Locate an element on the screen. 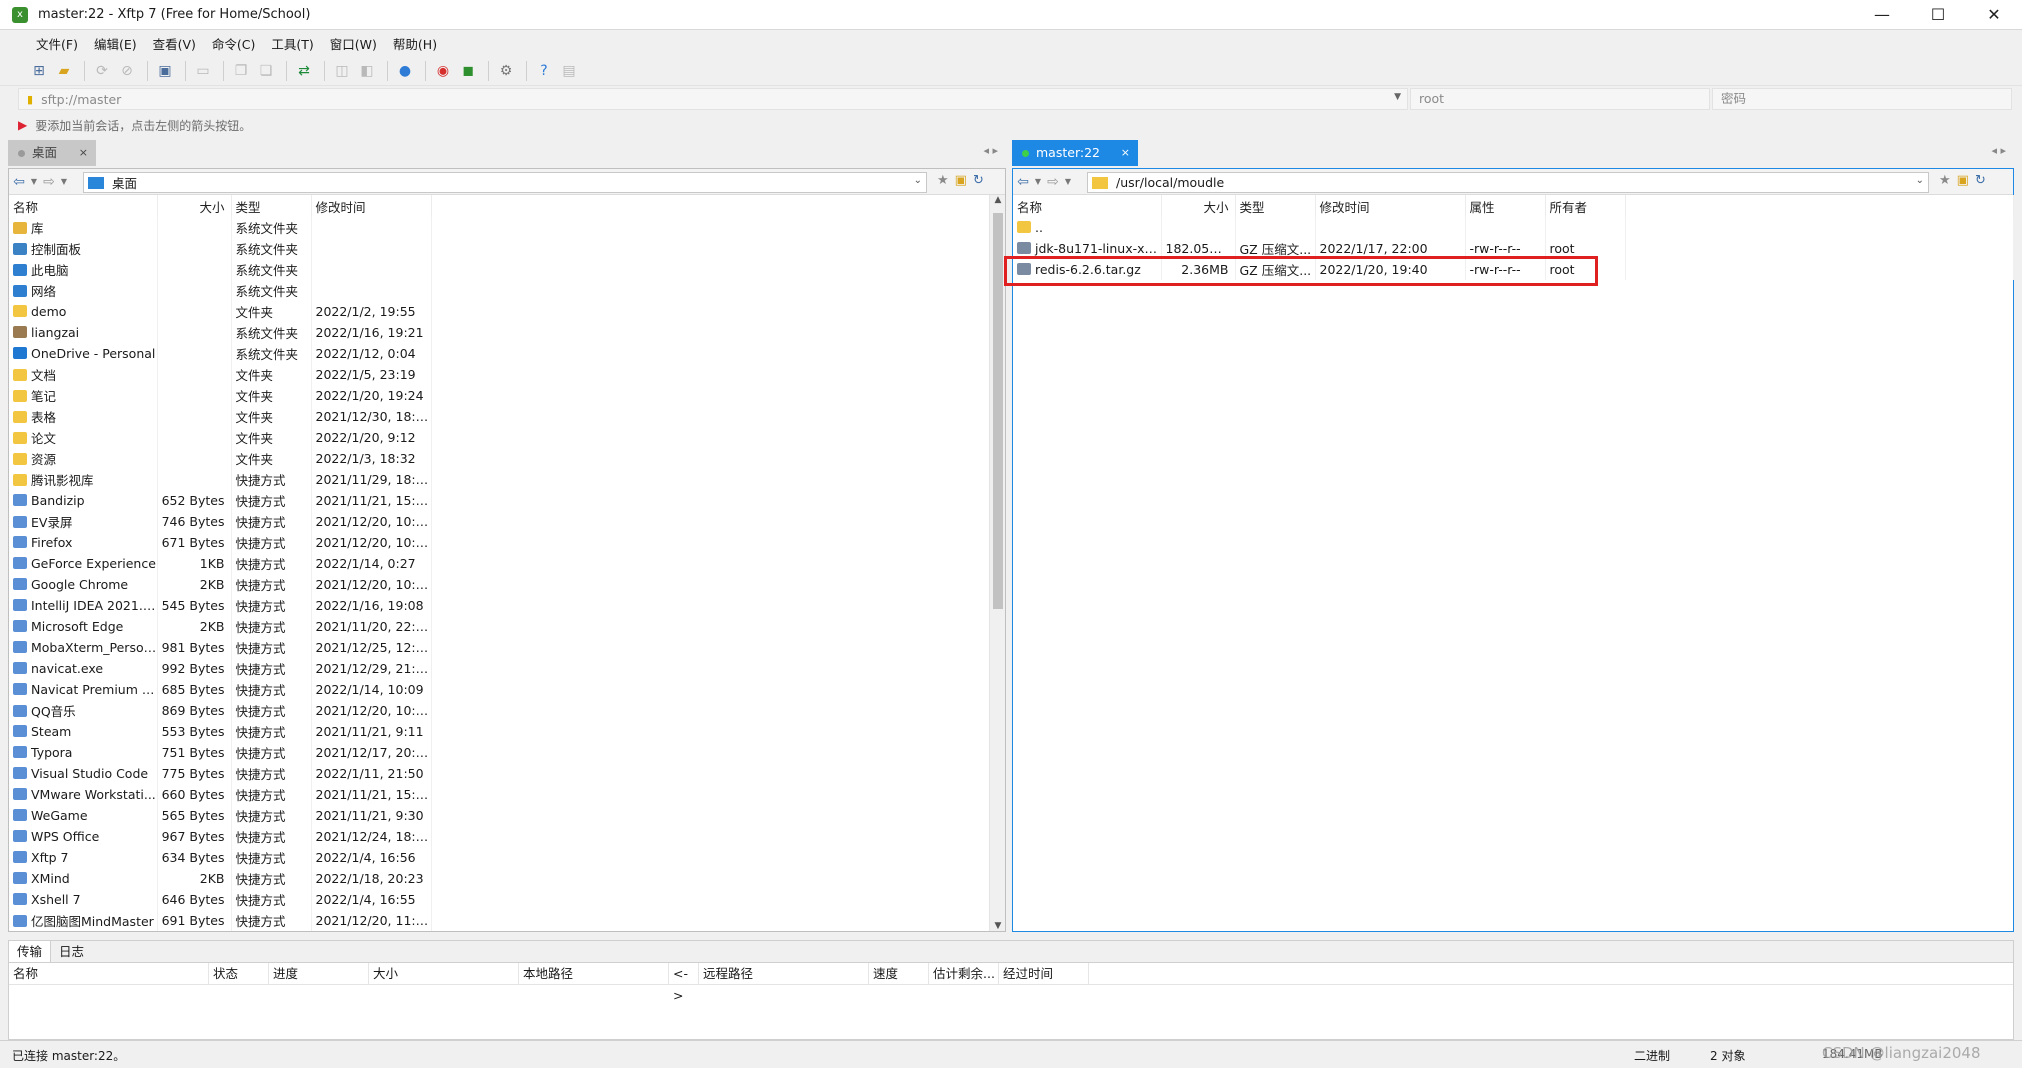  table-row: GeForce Experience 1KB 快捷方式 2022/1/14, 0:27 is located at coordinates (499, 563).